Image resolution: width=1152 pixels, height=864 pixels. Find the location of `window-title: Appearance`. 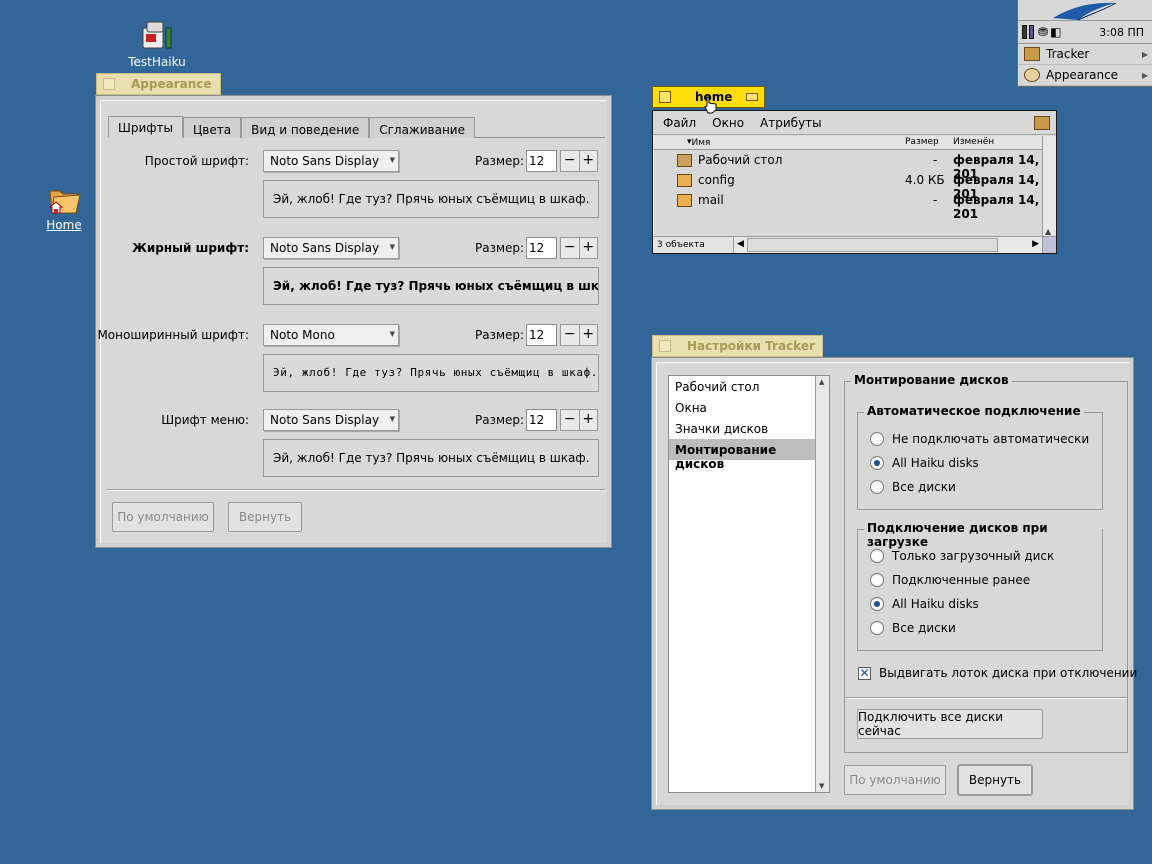

window-title: Appearance is located at coordinates (171, 84).